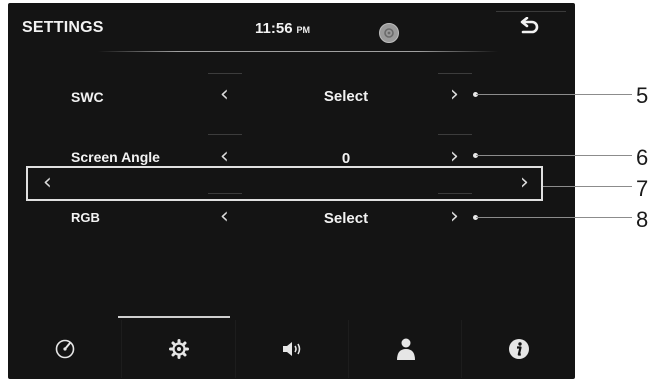 The width and height of the screenshot is (654, 381). What do you see at coordinates (642, 219) in the screenshot?
I see `callout-8-label: 8` at bounding box center [642, 219].